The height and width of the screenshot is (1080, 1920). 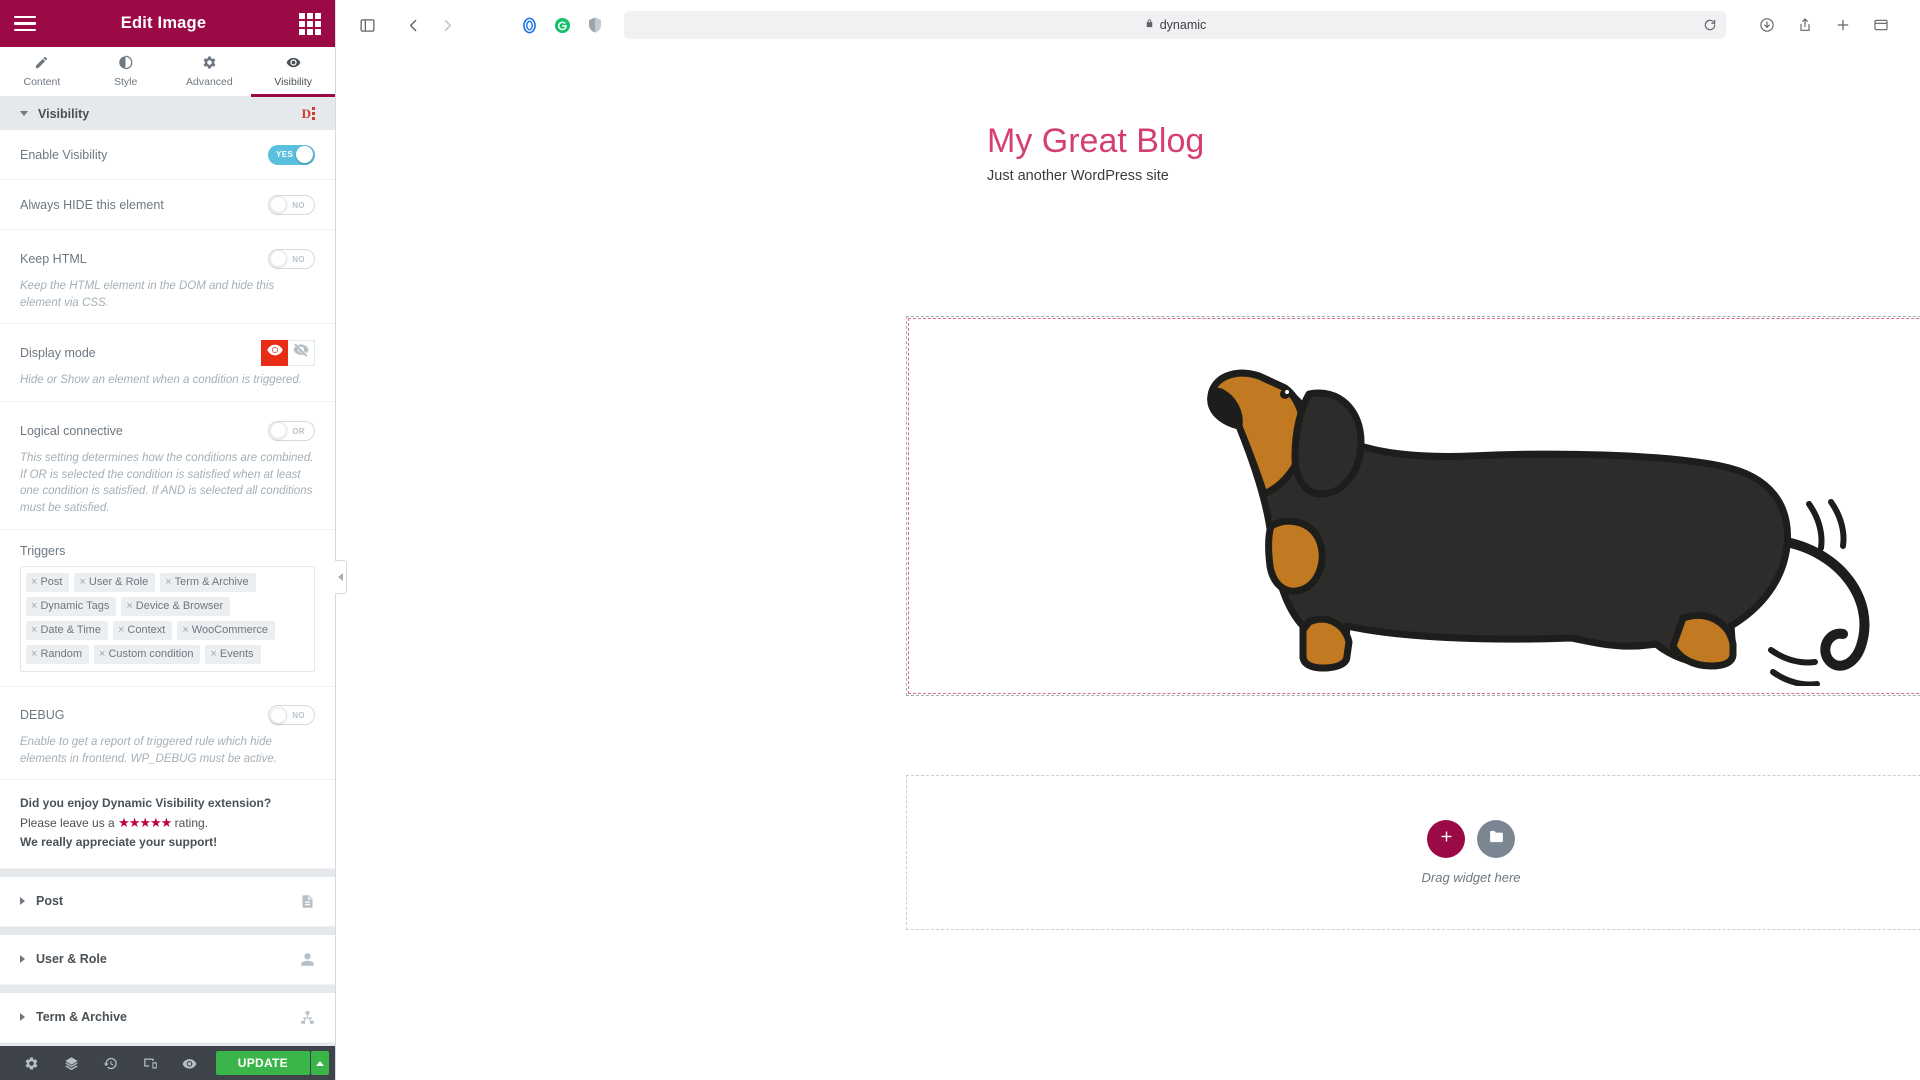 What do you see at coordinates (1767, 25) in the screenshot?
I see `download-icon` at bounding box center [1767, 25].